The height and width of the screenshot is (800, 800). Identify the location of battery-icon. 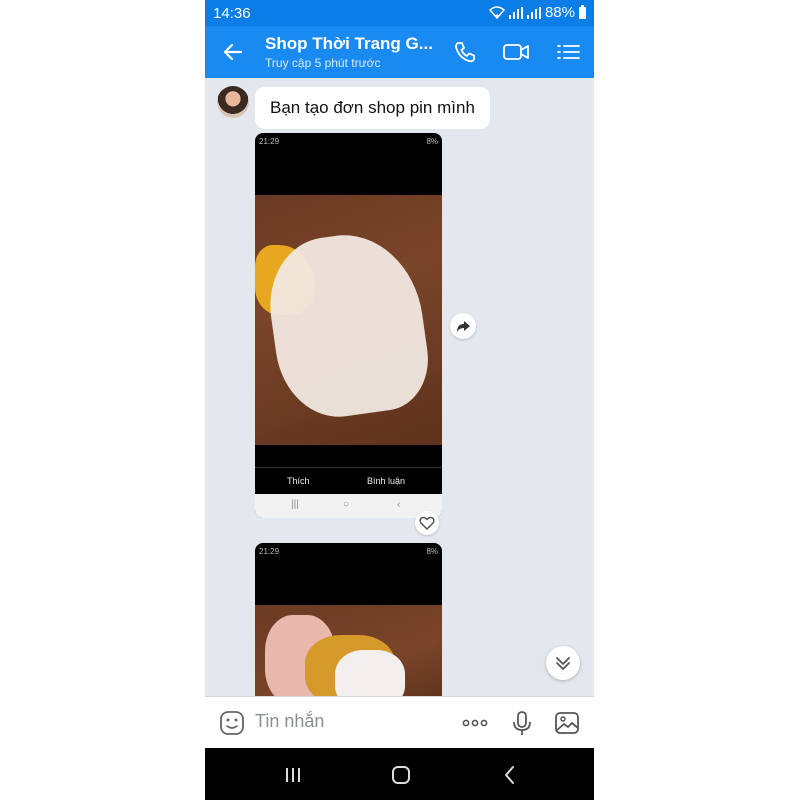
(582, 11).